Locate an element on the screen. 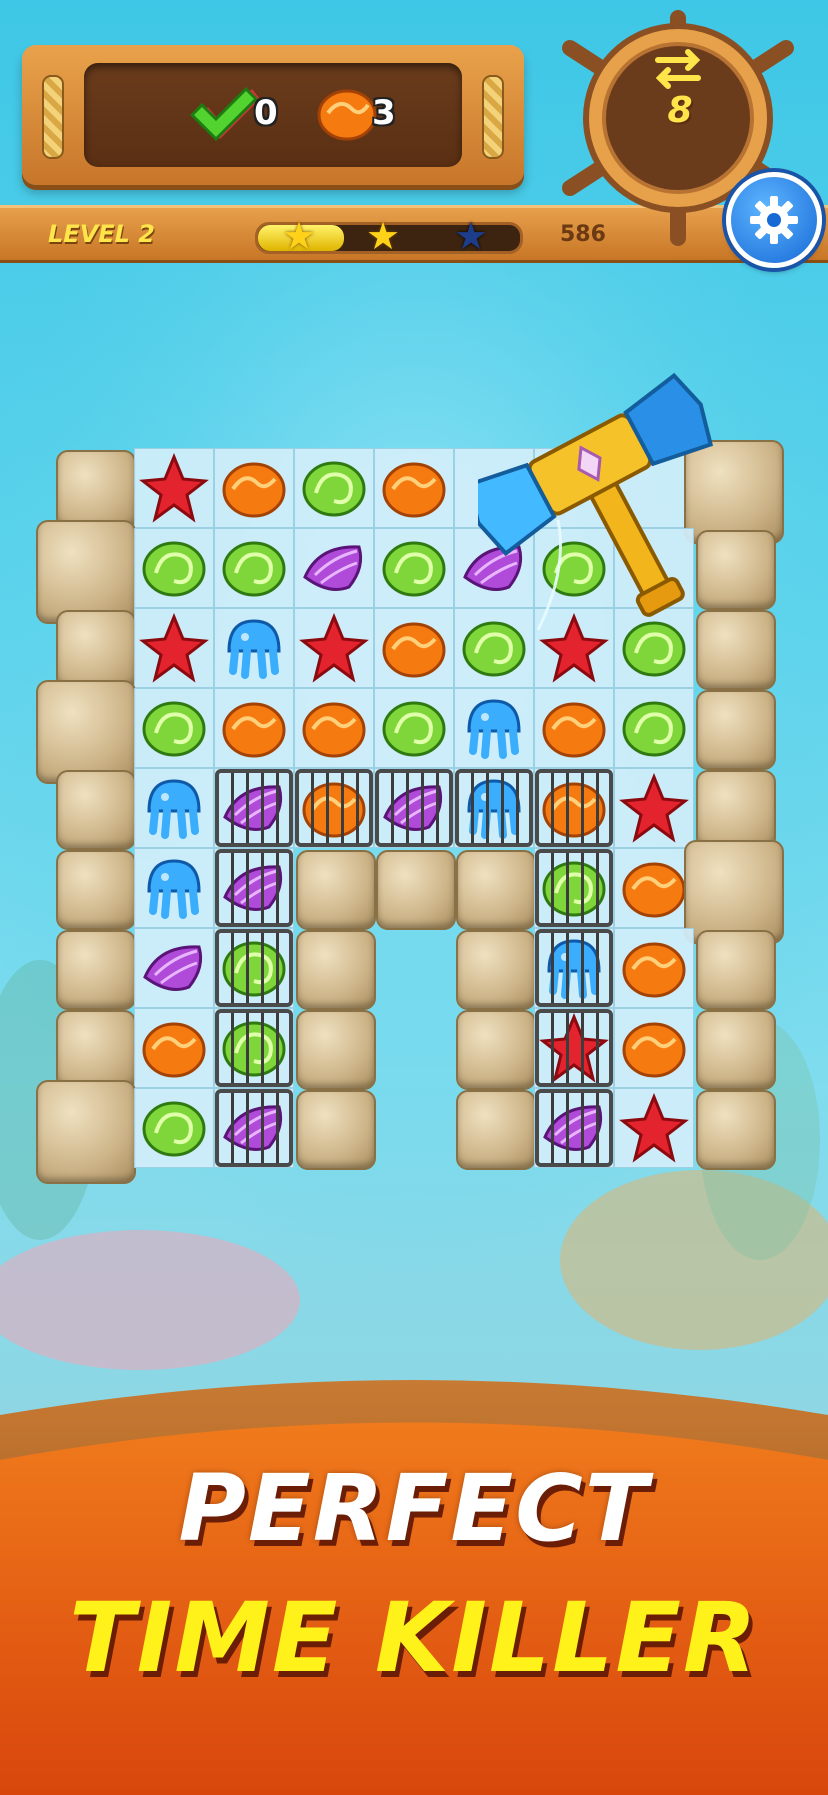  tagline-line-1: PERFECT is located at coordinates (414, 1508).